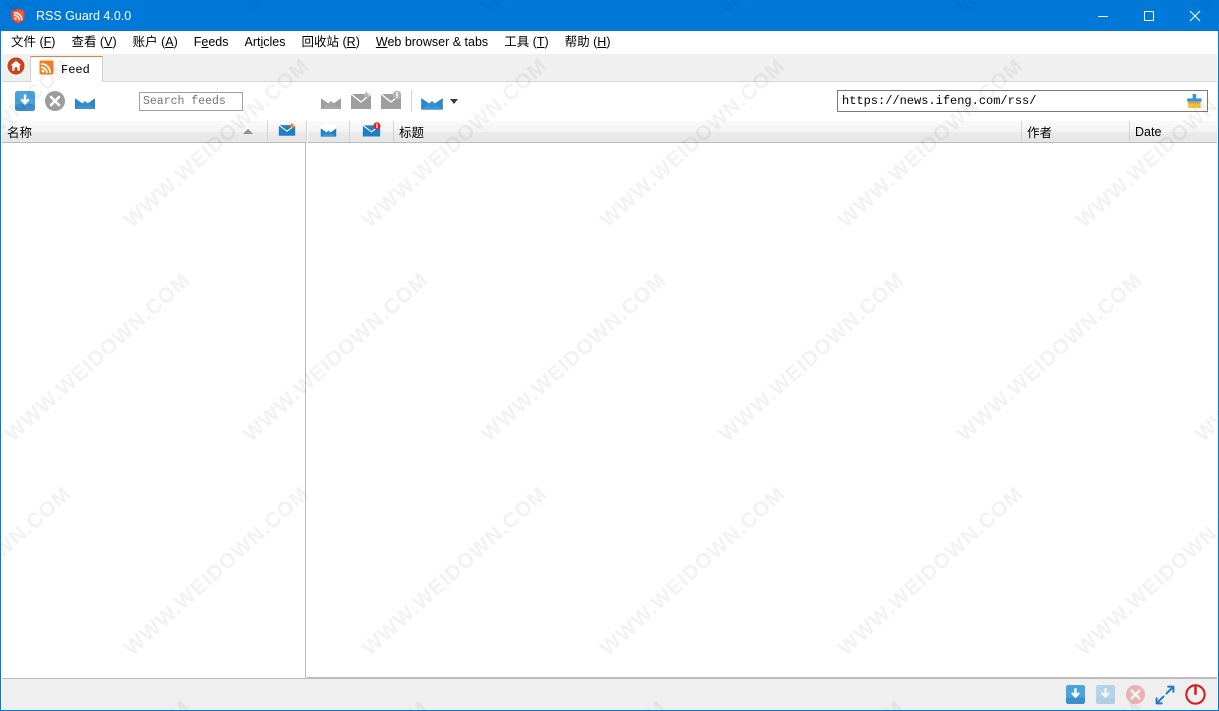 This screenshot has height=711, width=1219. Describe the element at coordinates (1194, 101) in the screenshot. I see `add-feed-icon` at that location.